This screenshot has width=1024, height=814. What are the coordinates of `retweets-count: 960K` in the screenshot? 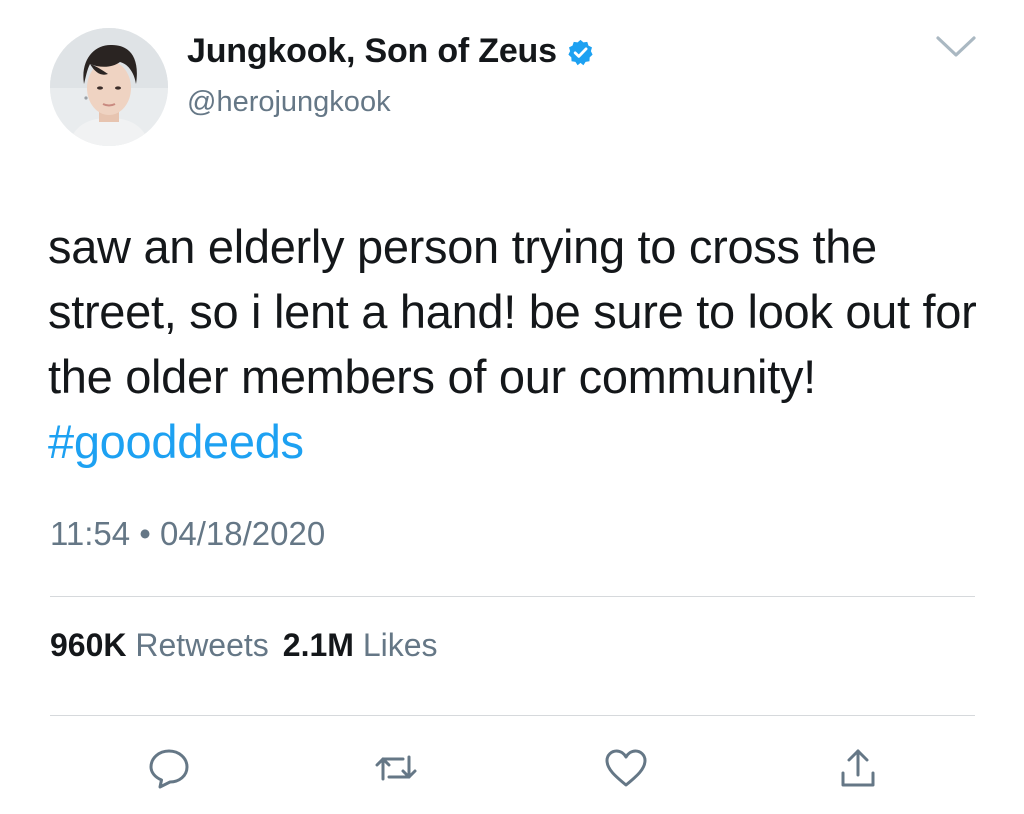 It's located at (88, 645).